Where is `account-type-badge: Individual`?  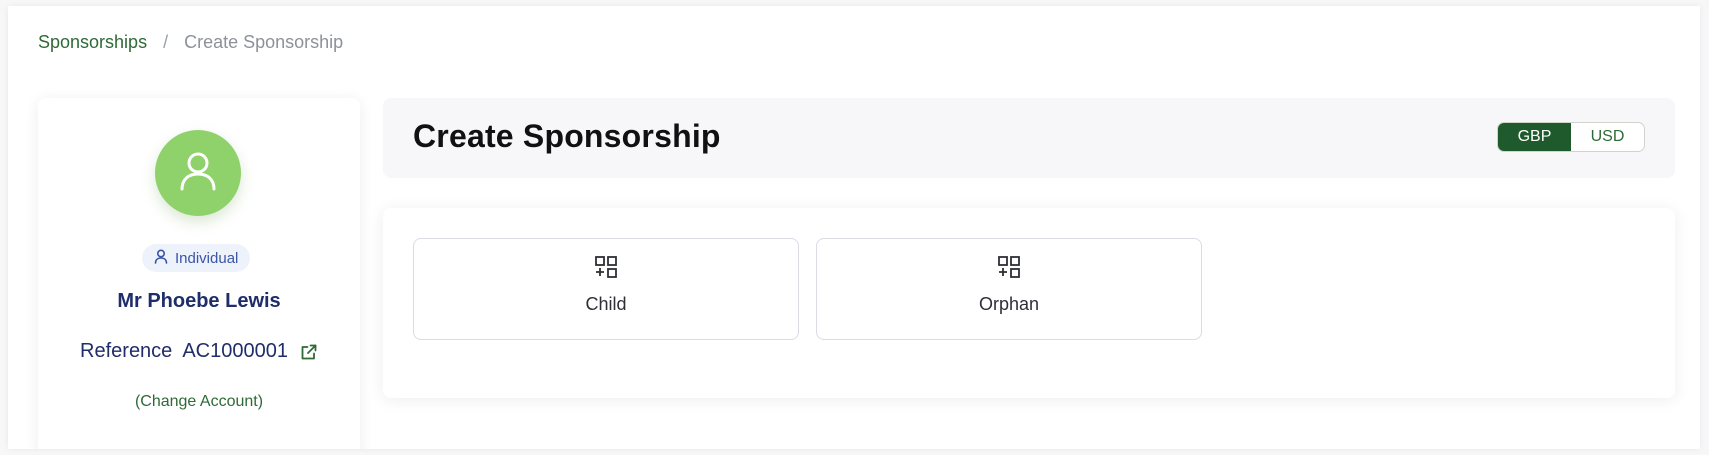
account-type-badge: Individual is located at coordinates (196, 258).